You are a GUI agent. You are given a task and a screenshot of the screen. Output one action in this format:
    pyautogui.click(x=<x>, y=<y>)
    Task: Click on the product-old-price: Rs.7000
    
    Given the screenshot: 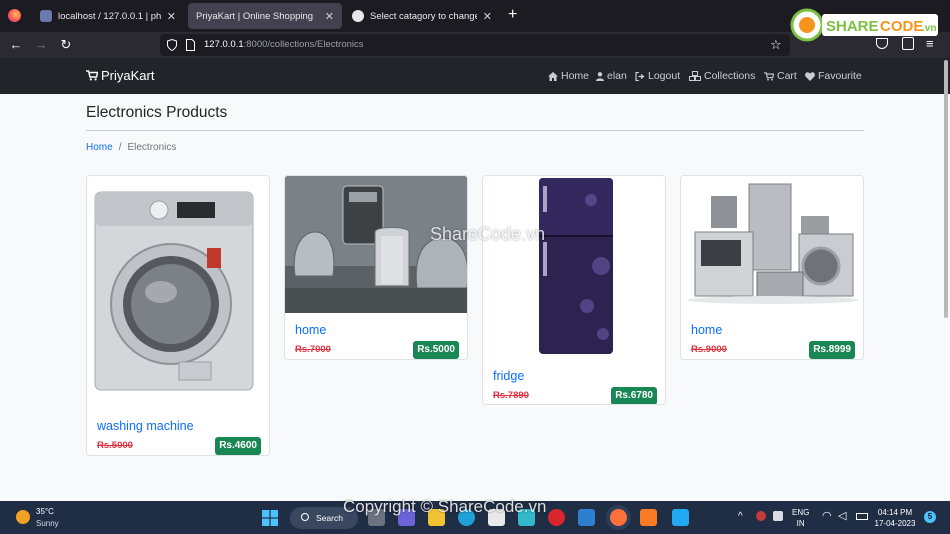 What is the action you would take?
    pyautogui.click(x=313, y=349)
    